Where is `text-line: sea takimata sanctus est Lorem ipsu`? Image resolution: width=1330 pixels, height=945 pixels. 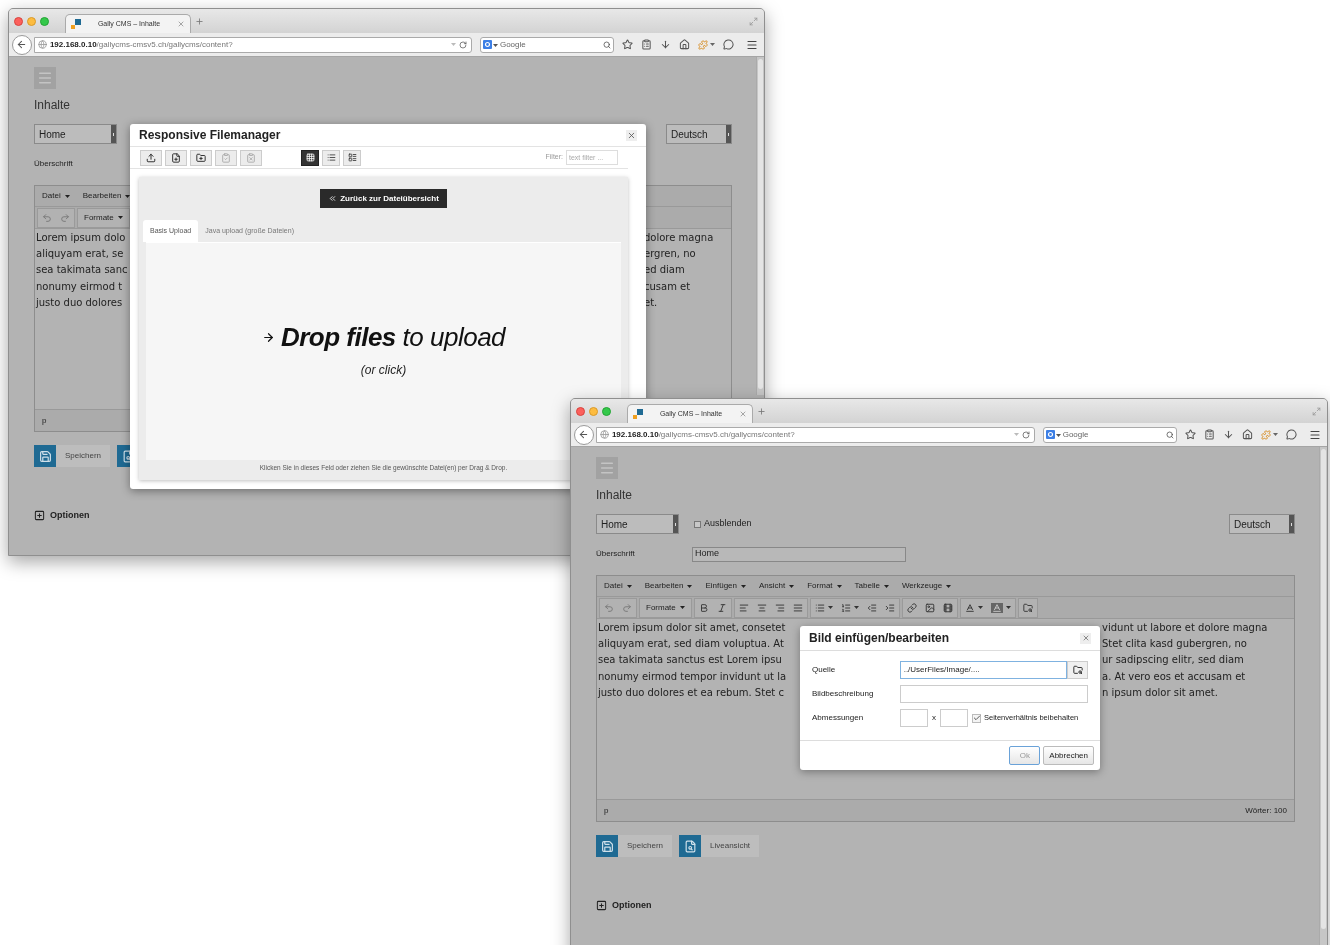
text-line: sea takimata sanctus est Lorem ipsu is located at coordinates (690, 660).